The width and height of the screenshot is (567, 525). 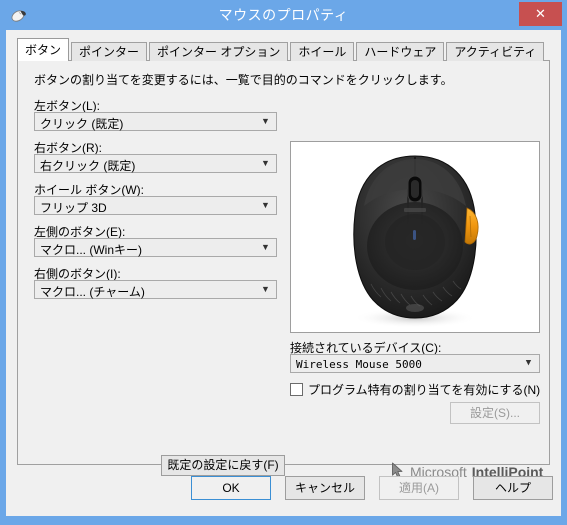 I want to click on tab-wheel: ホイール, so click(x=322, y=51).